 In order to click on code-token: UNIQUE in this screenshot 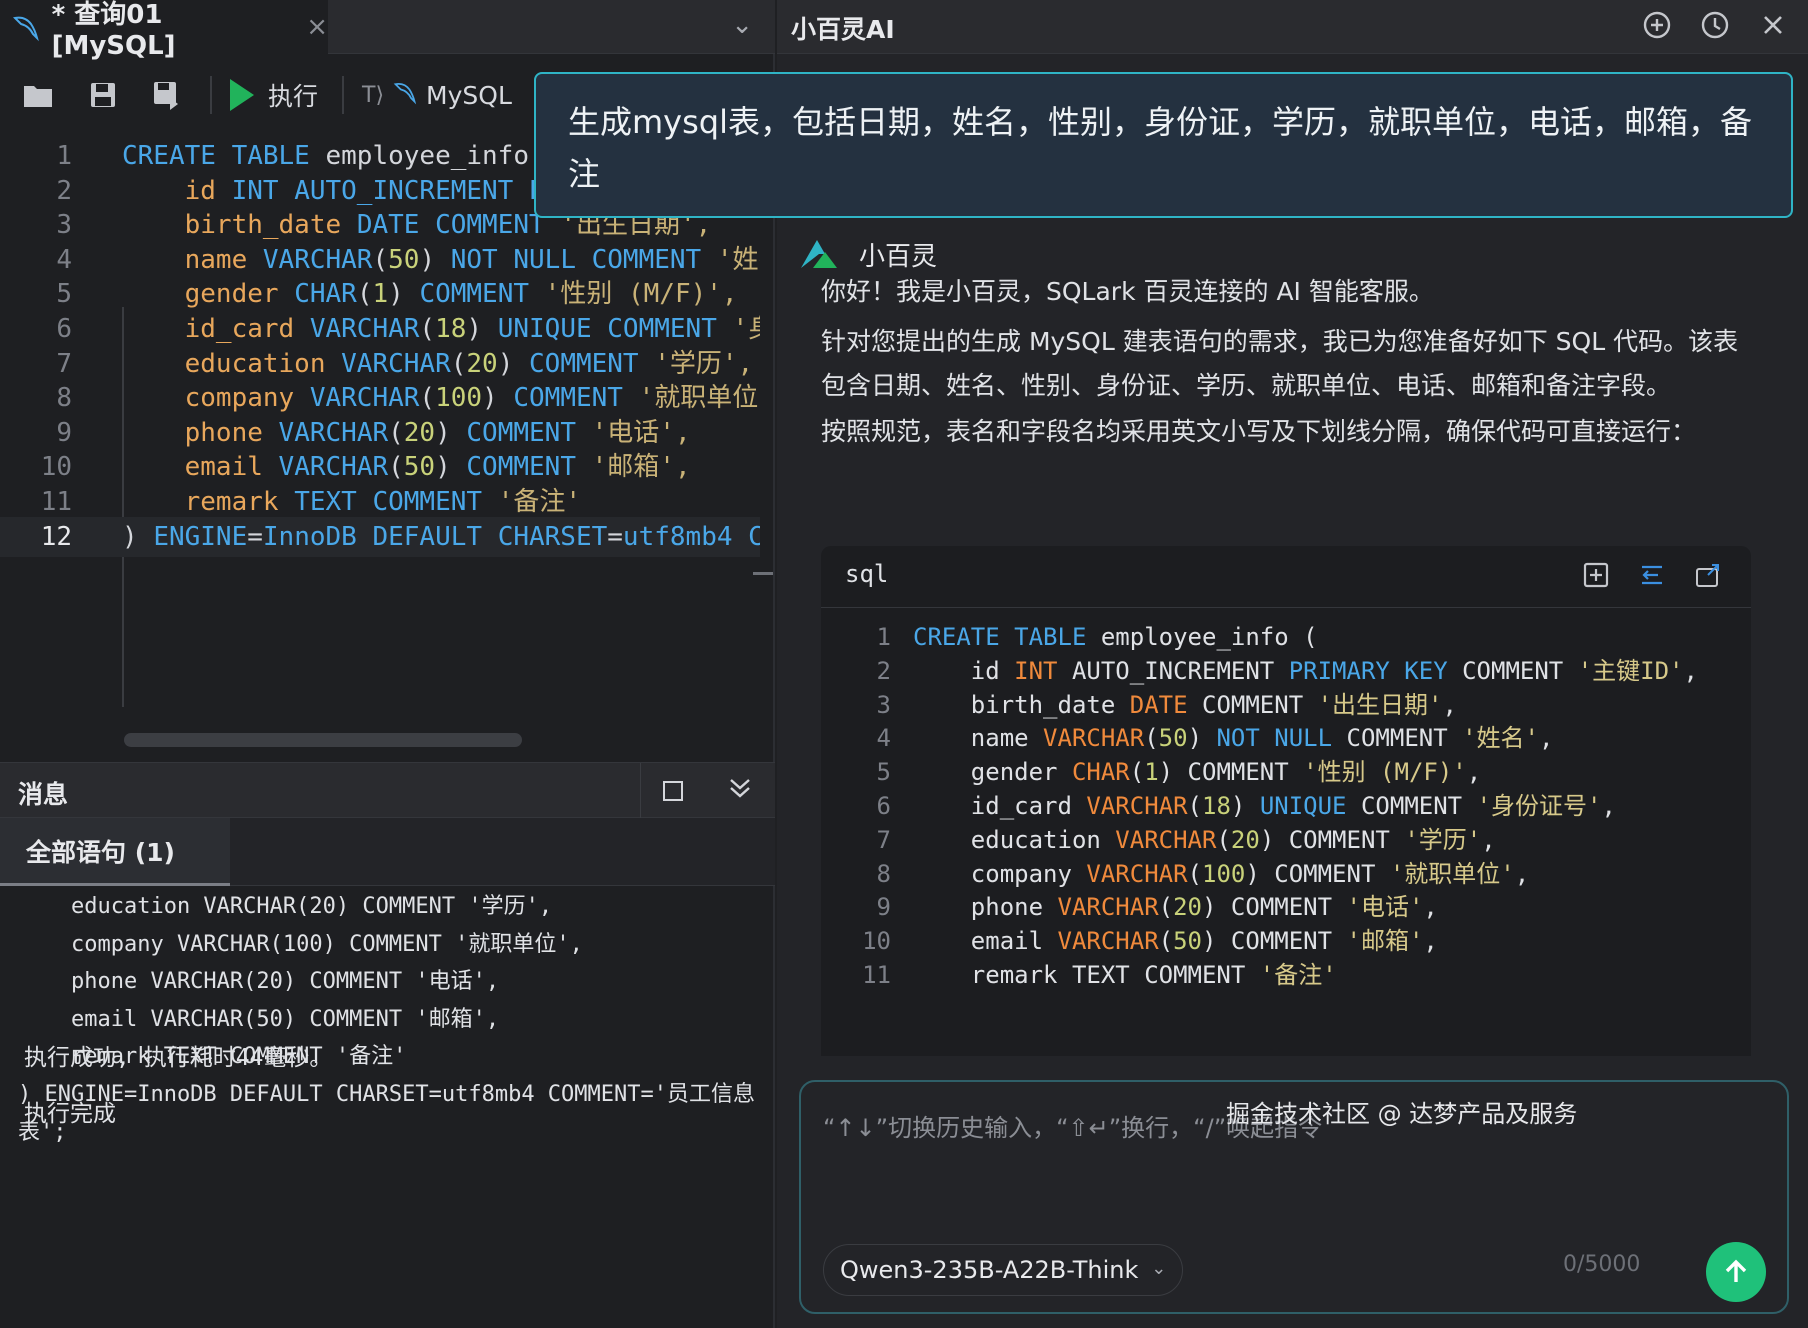, I will do `click(1310, 806)`.